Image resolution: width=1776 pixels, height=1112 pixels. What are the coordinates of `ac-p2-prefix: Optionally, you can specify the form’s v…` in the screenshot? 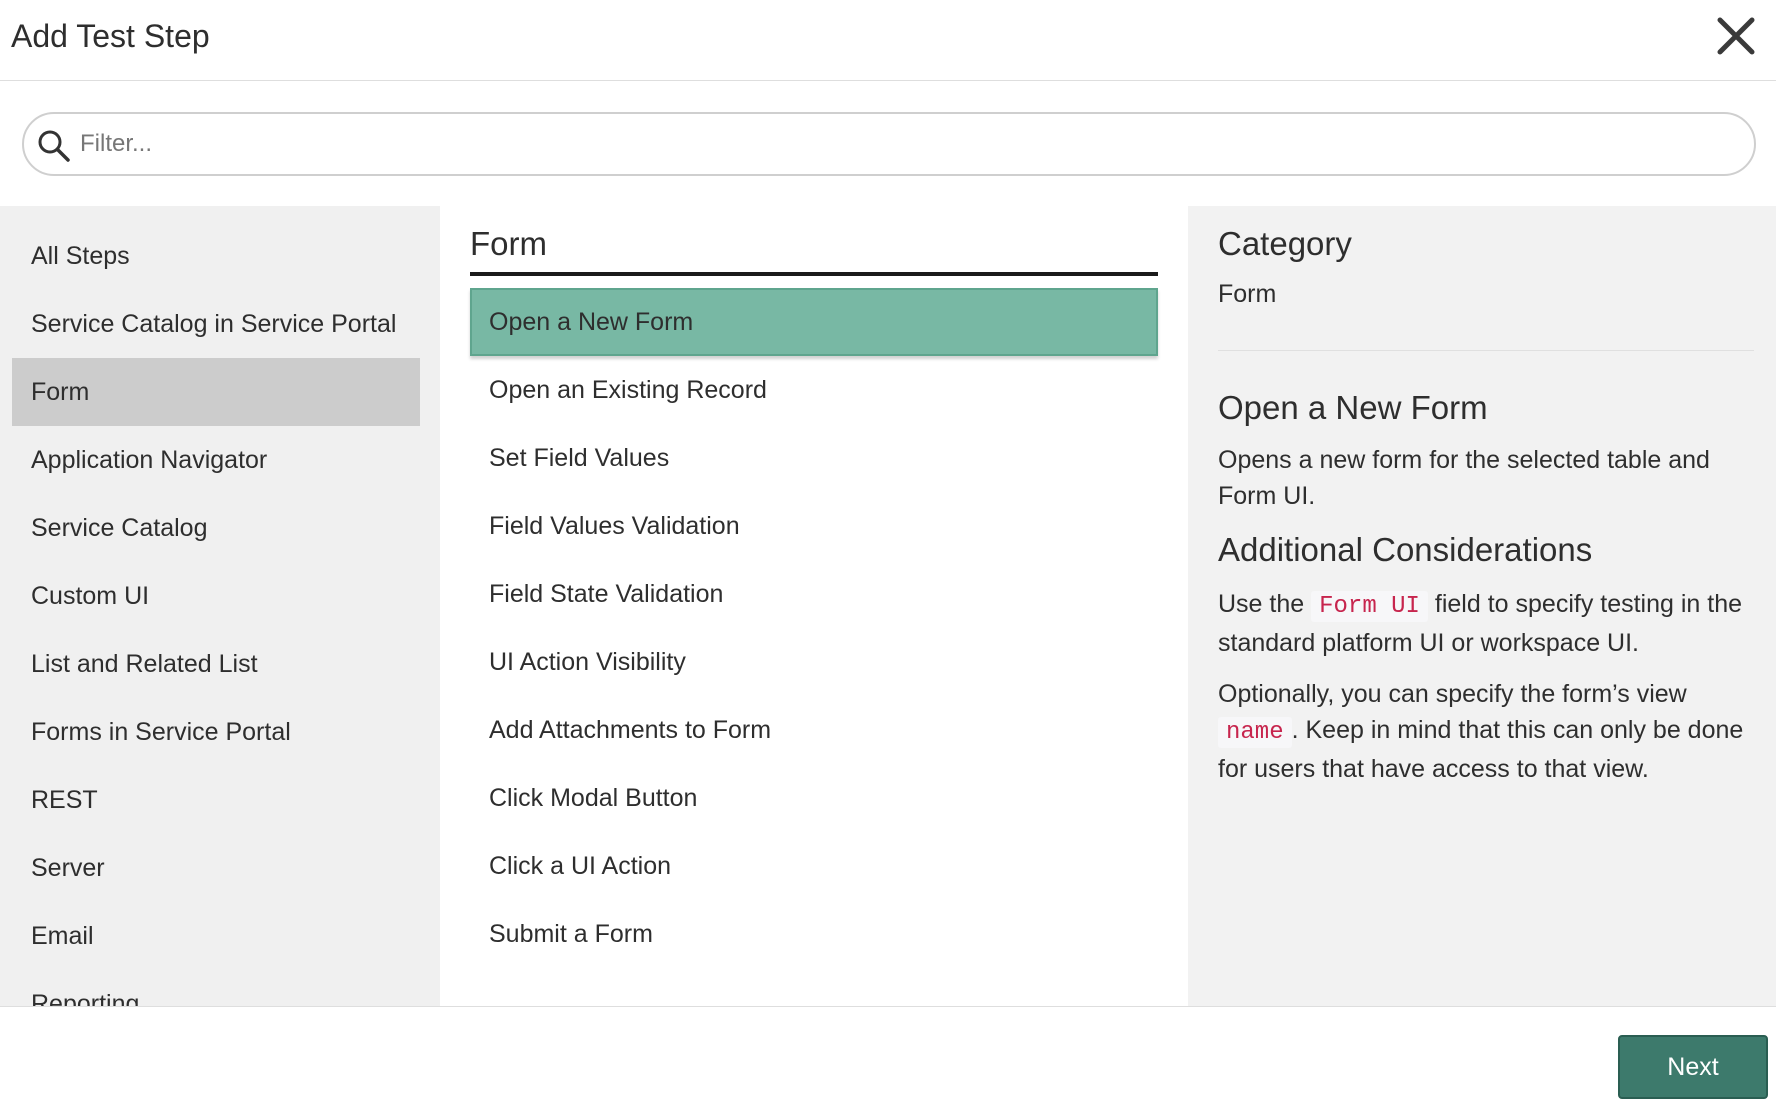 It's located at (1452, 694).